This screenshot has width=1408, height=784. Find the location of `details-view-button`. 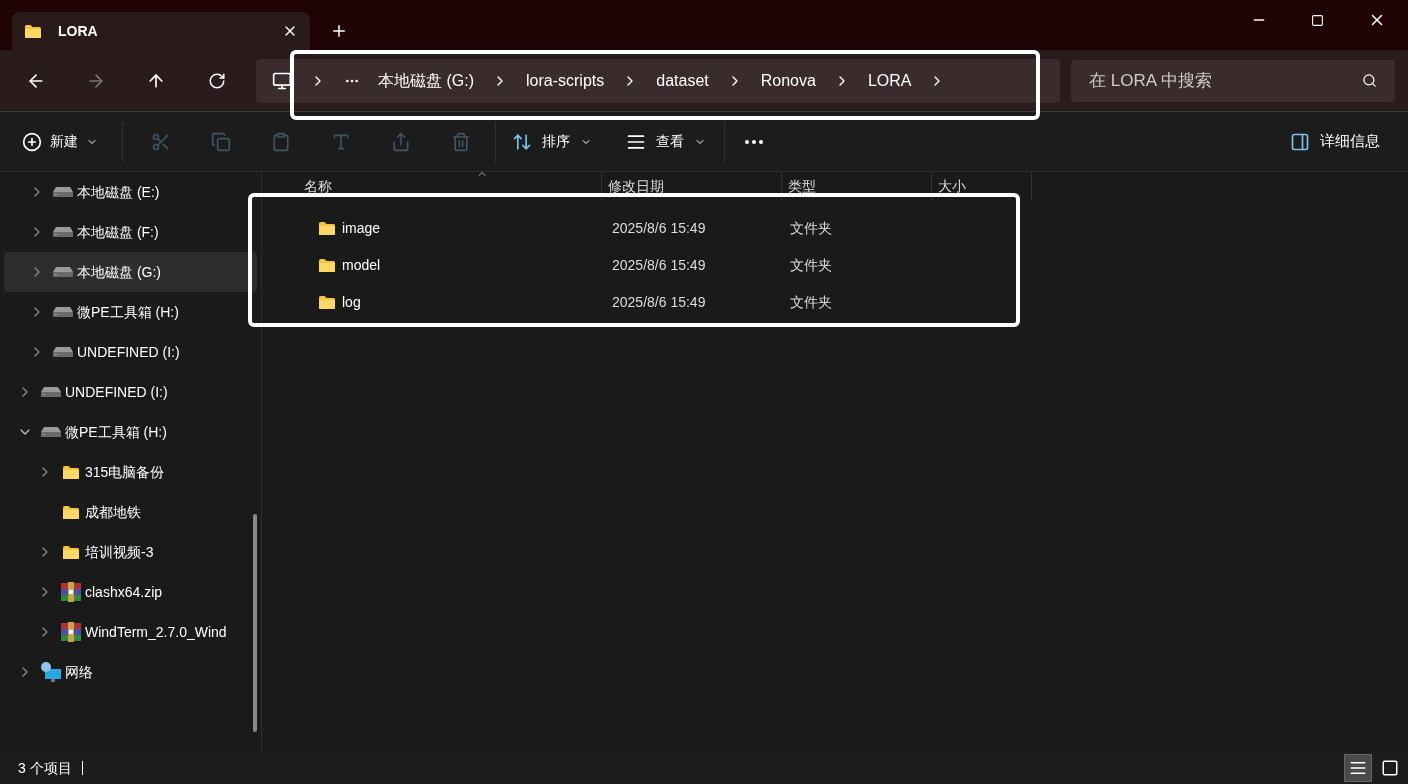

details-view-button is located at coordinates (1358, 768).